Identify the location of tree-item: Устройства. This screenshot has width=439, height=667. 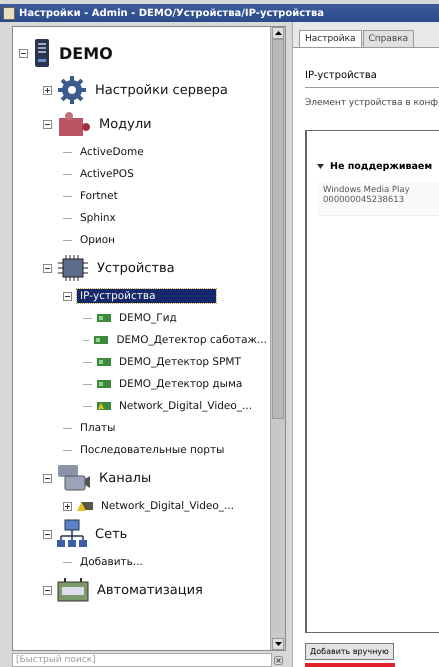
(136, 268).